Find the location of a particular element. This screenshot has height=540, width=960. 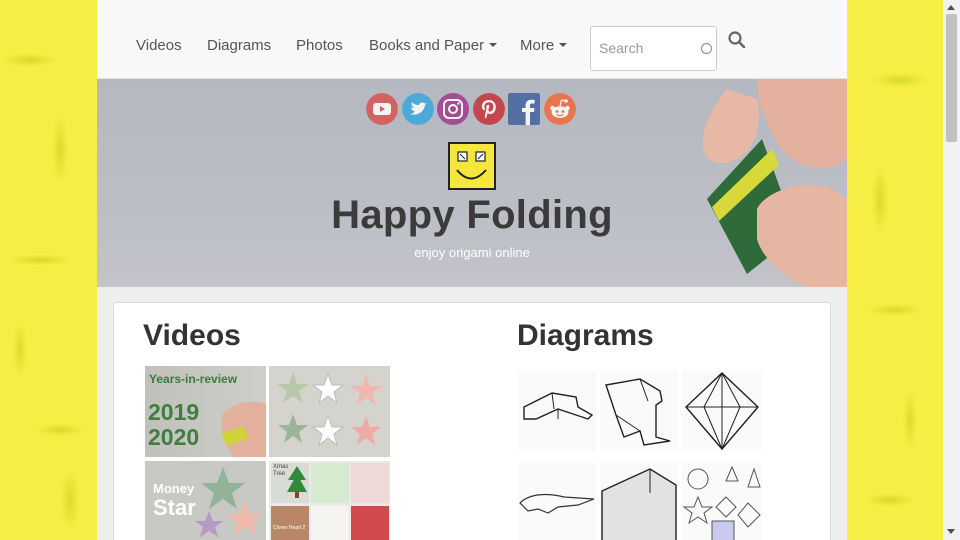

site-tagline: enjoy origami online is located at coordinates (472, 252).